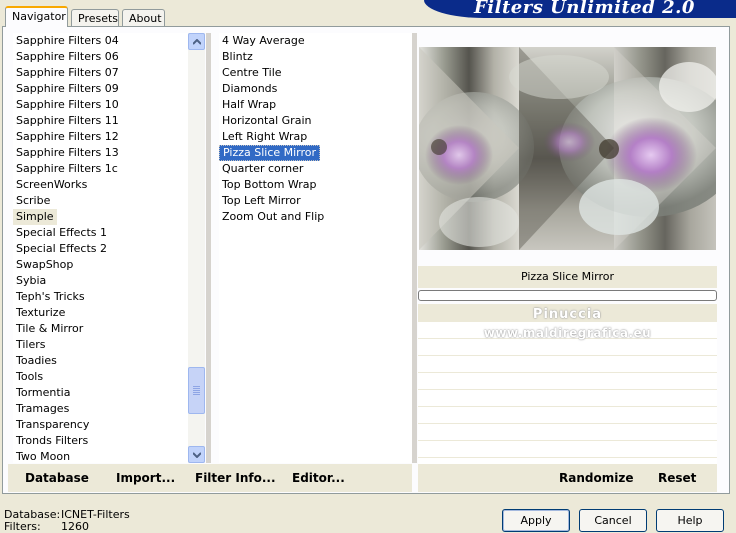 The width and height of the screenshot is (736, 533). What do you see at coordinates (690, 520) in the screenshot?
I see `help-button: Help` at bounding box center [690, 520].